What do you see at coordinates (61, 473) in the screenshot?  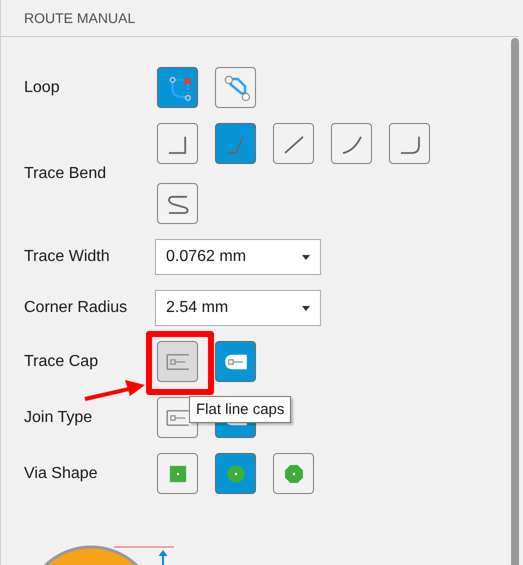 I see `field-label: Via Shape` at bounding box center [61, 473].